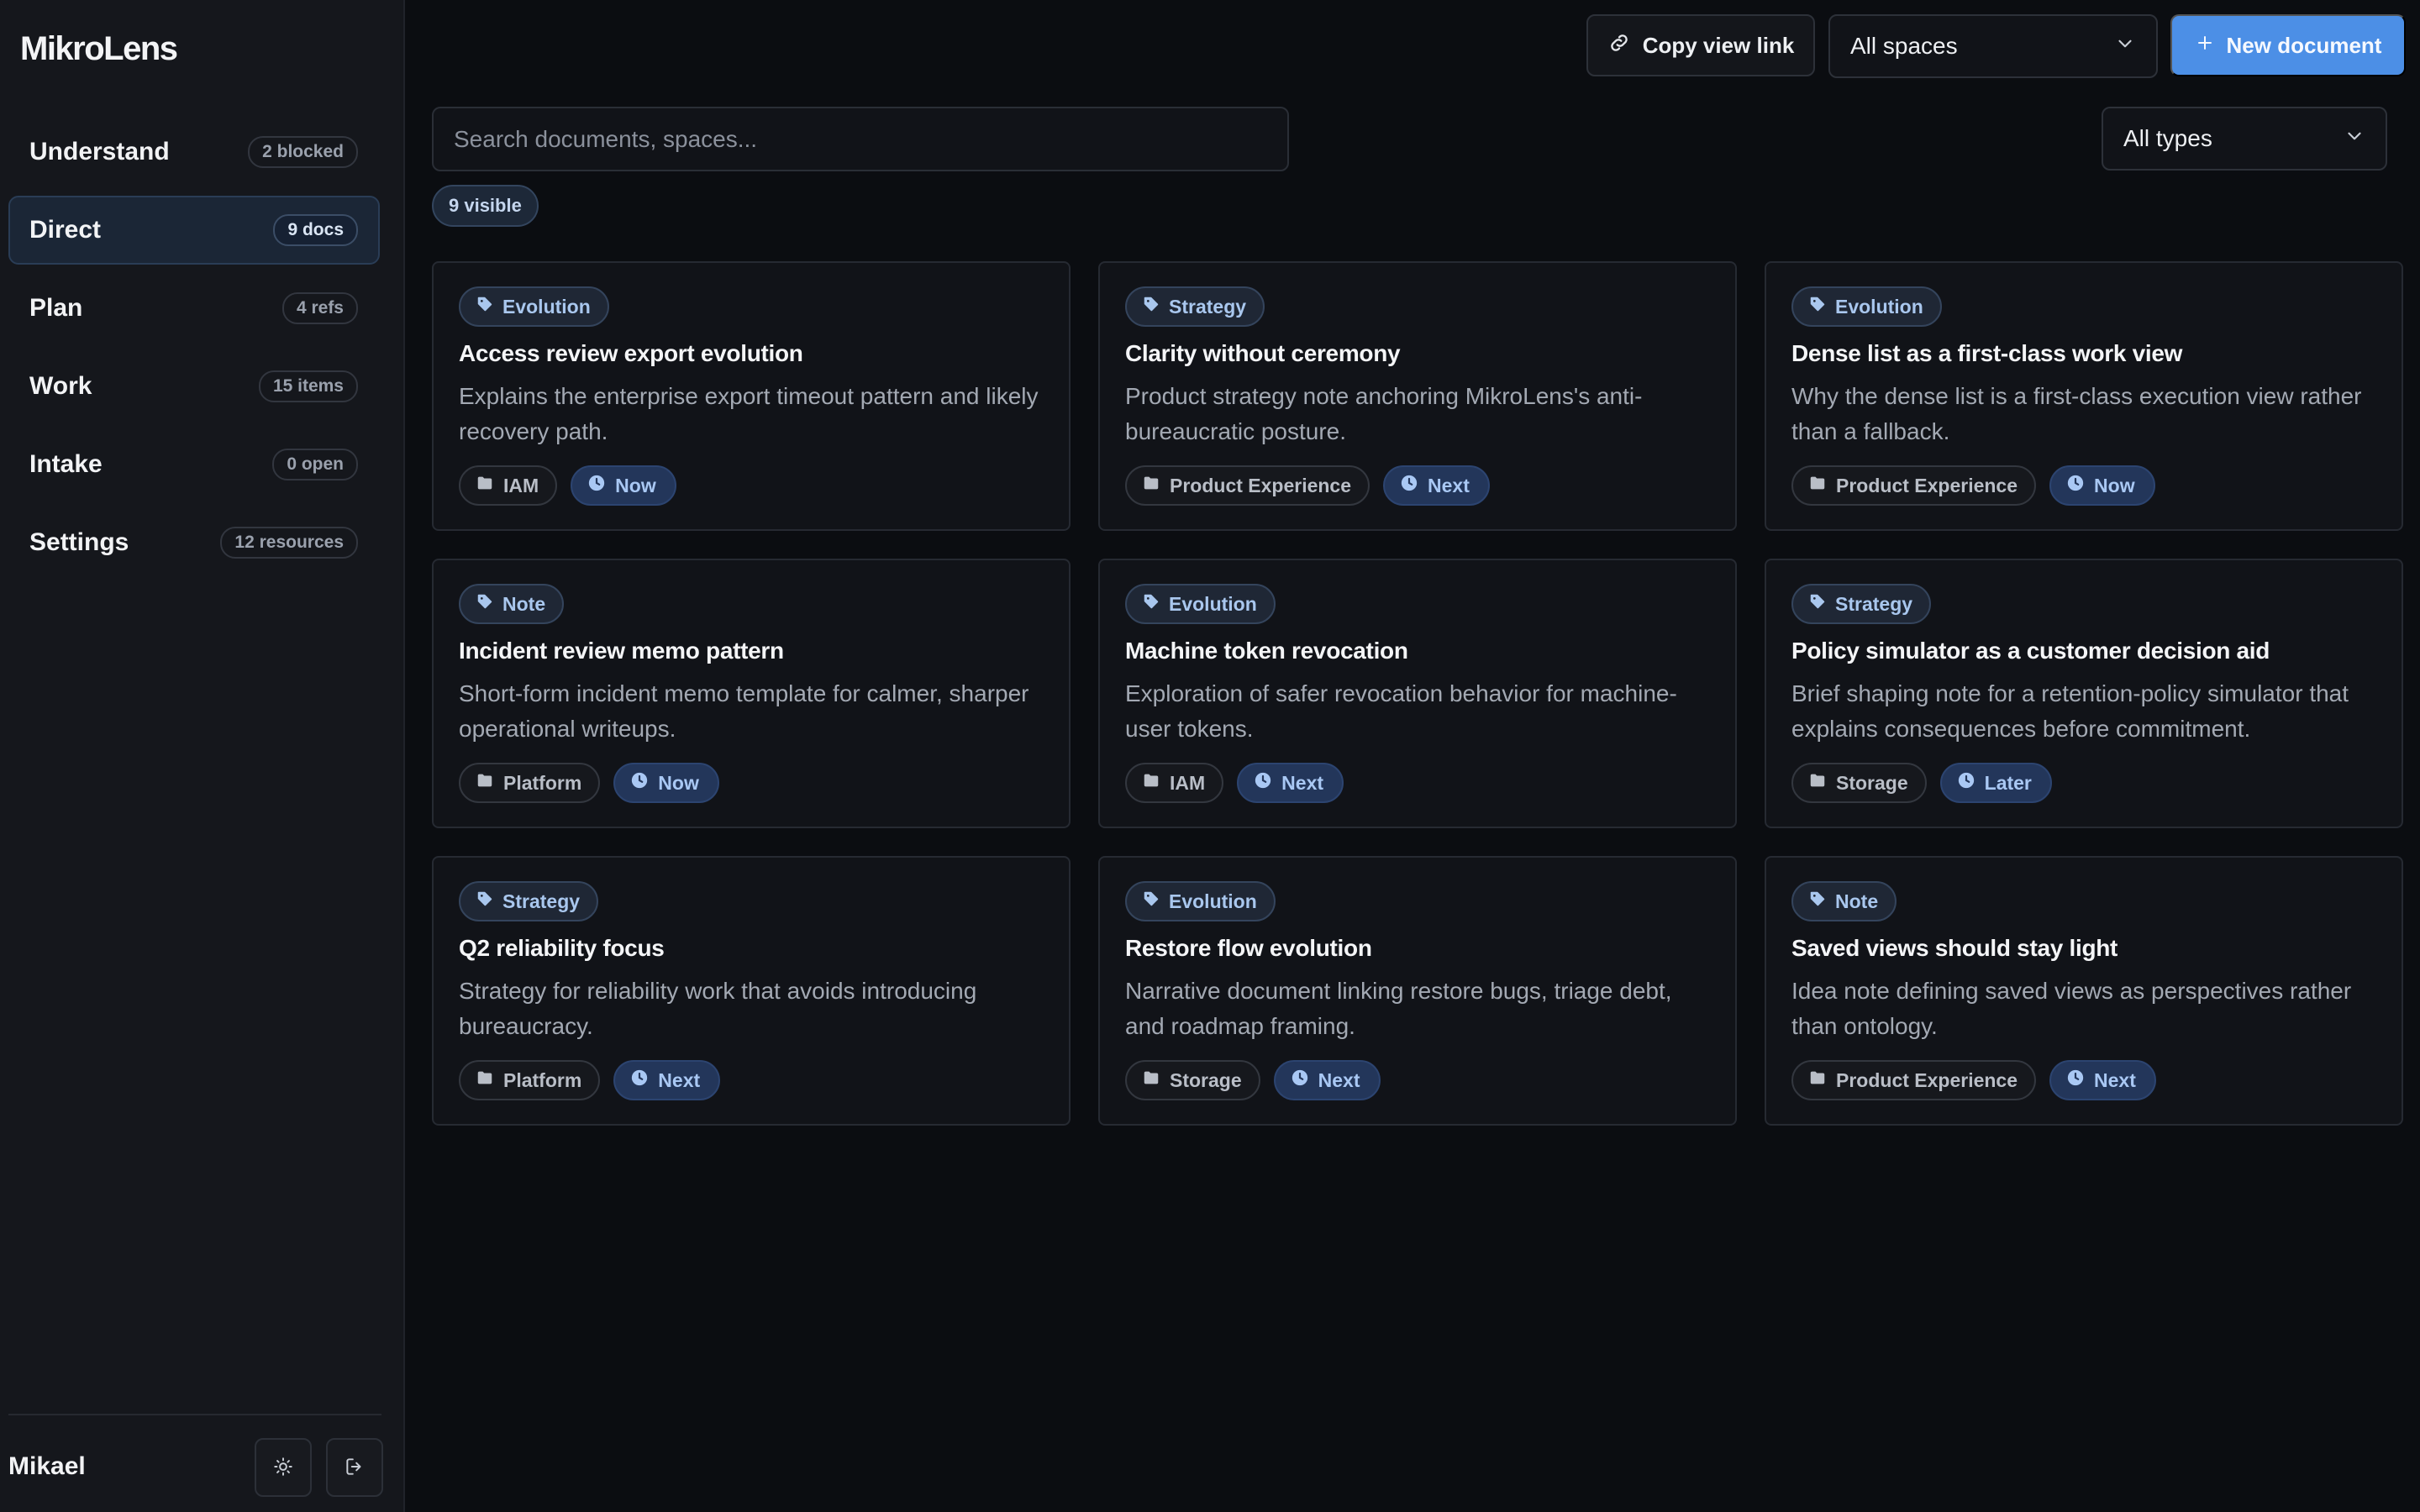 Image resolution: width=2420 pixels, height=1512 pixels. I want to click on sidebar-item-label: Intake, so click(66, 464).